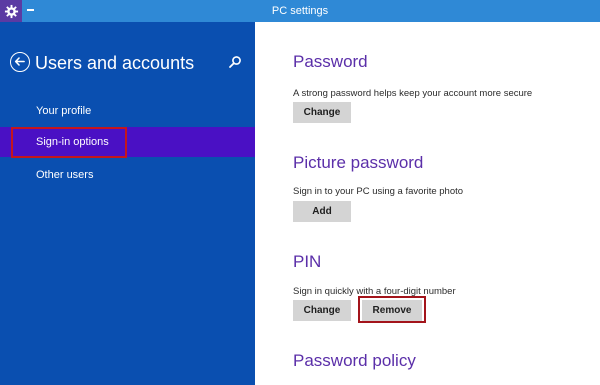 Image resolution: width=600 pixels, height=385 pixels. Describe the element at coordinates (307, 261) in the screenshot. I see `section-title-pin: PIN` at that location.